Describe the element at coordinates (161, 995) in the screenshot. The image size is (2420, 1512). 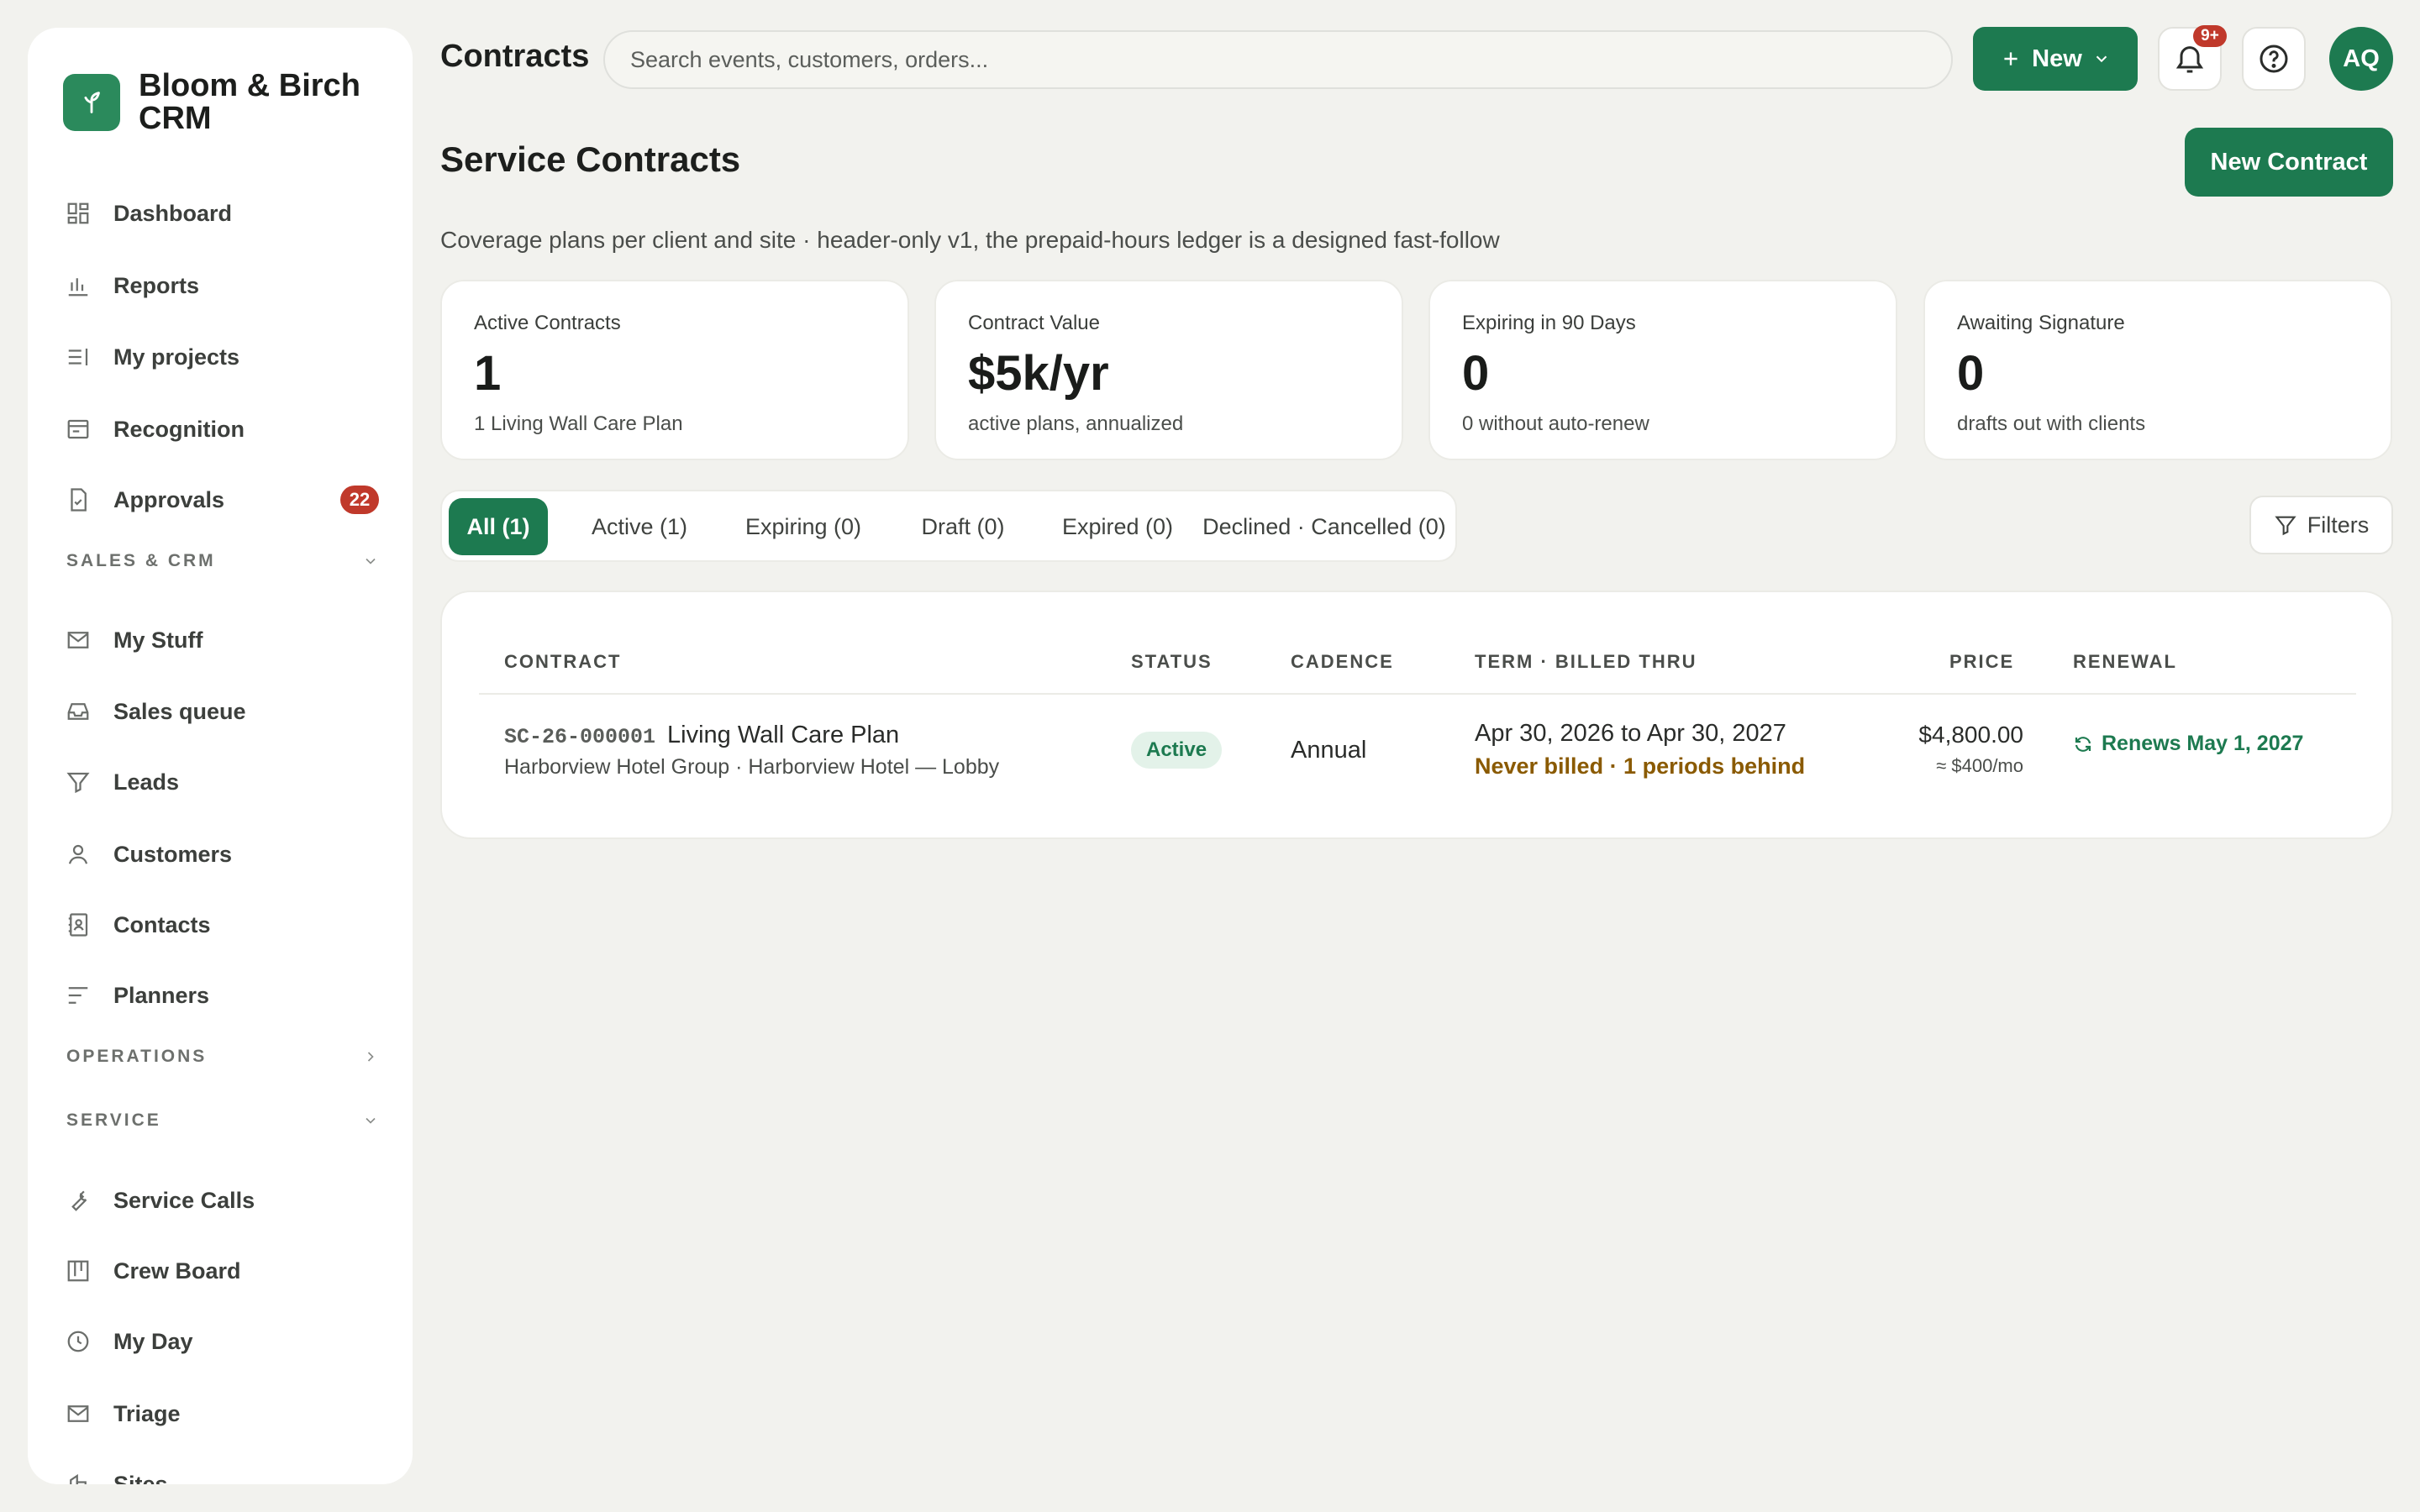
I see `sidebar-item-label: Planners` at that location.